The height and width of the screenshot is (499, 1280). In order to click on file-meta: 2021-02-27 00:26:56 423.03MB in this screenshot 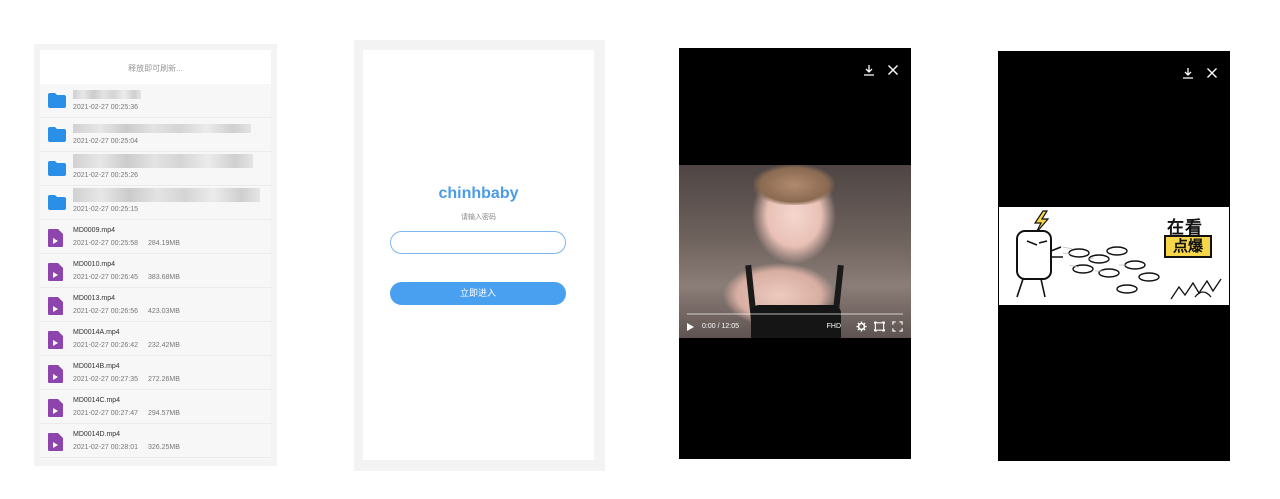, I will do `click(126, 311)`.